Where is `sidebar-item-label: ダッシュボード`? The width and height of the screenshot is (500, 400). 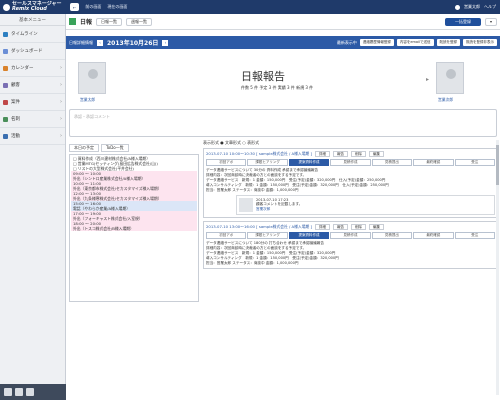 sidebar-item-label: ダッシュボード is located at coordinates (27, 51).